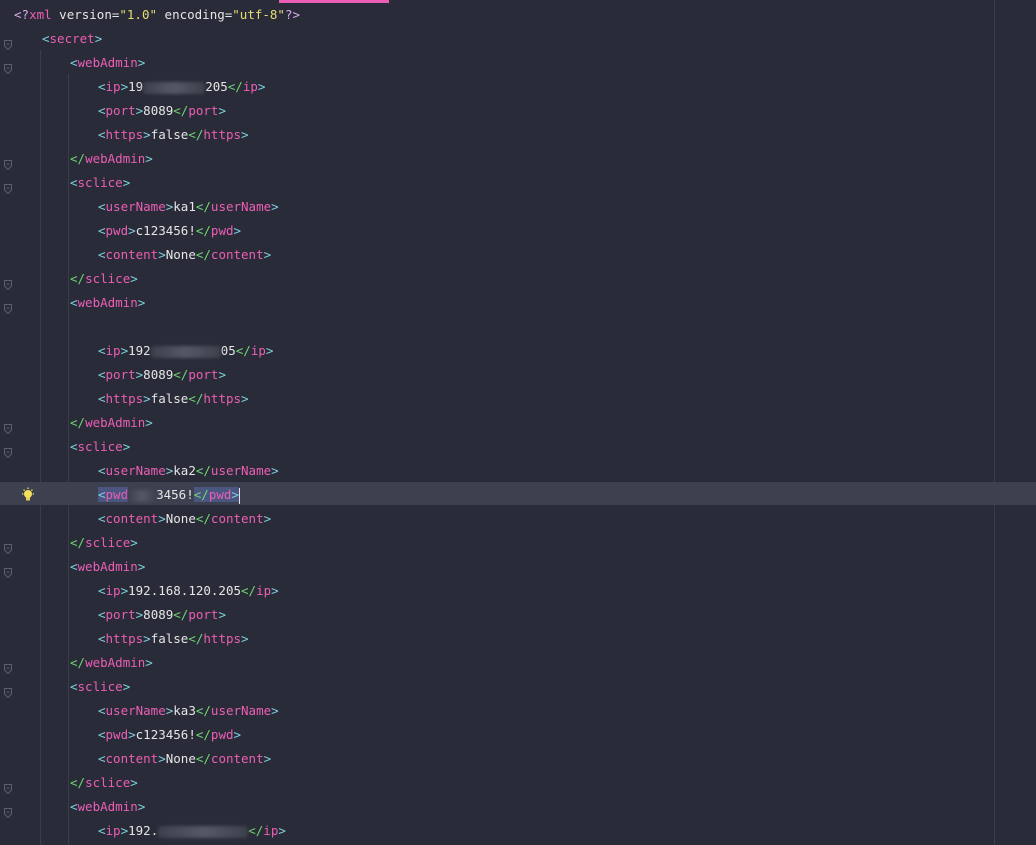 This screenshot has height=845, width=1036. What do you see at coordinates (72, 38) in the screenshot?
I see `secret-open: <secret>` at bounding box center [72, 38].